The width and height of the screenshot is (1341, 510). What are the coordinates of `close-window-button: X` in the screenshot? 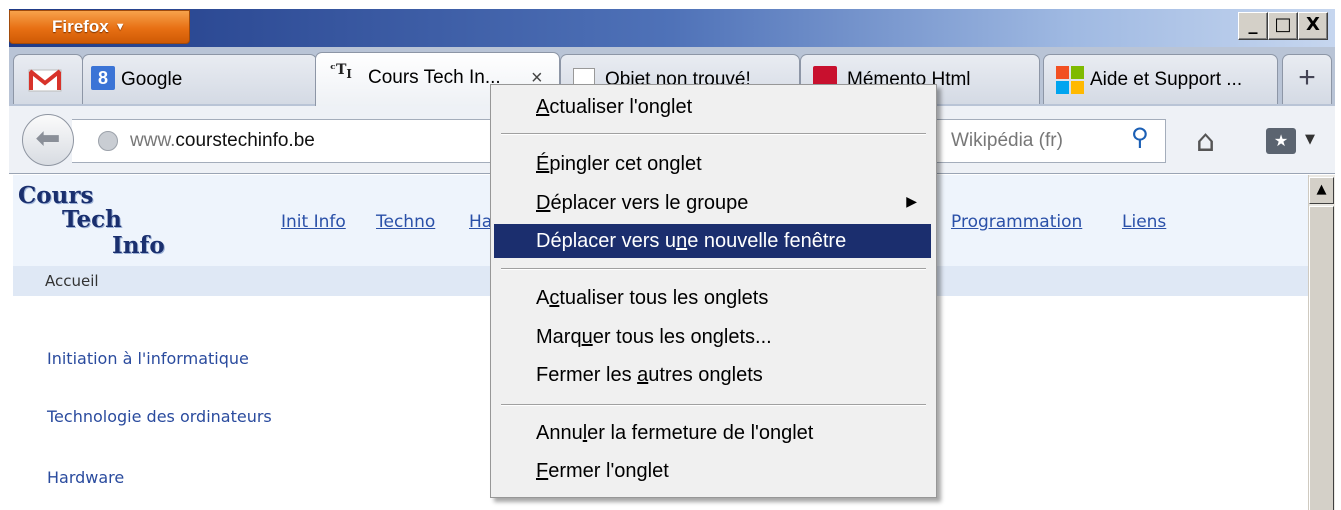 It's located at (1313, 26).